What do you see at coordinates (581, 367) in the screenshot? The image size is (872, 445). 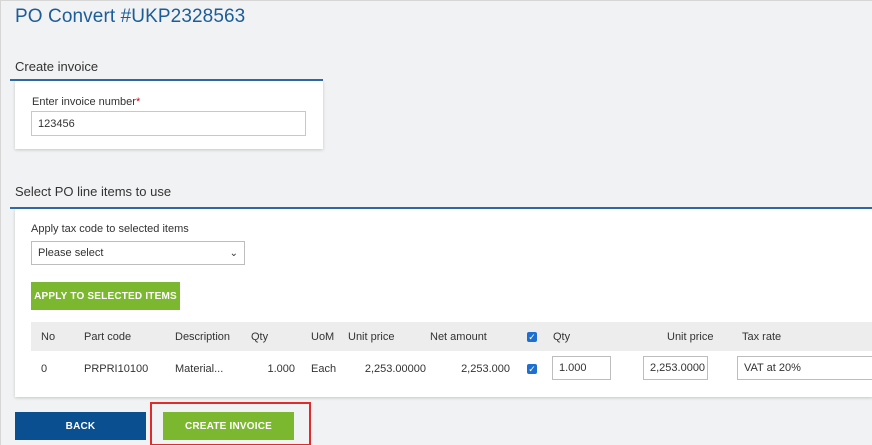 I see `row-qty-input: 1.000` at bounding box center [581, 367].